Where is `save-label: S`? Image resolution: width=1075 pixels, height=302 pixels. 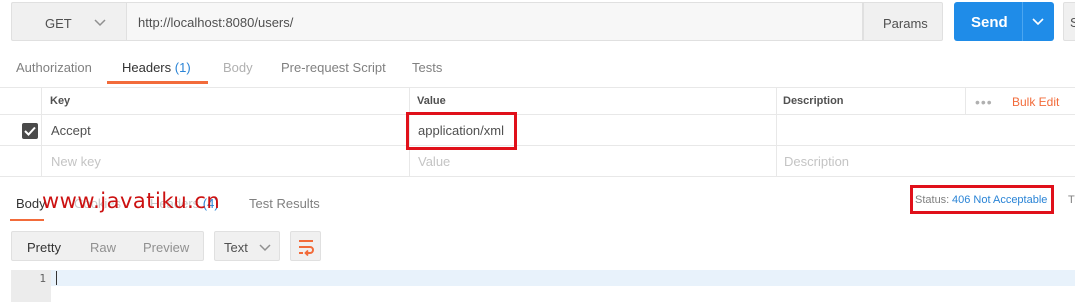 save-label: S is located at coordinates (1072, 22).